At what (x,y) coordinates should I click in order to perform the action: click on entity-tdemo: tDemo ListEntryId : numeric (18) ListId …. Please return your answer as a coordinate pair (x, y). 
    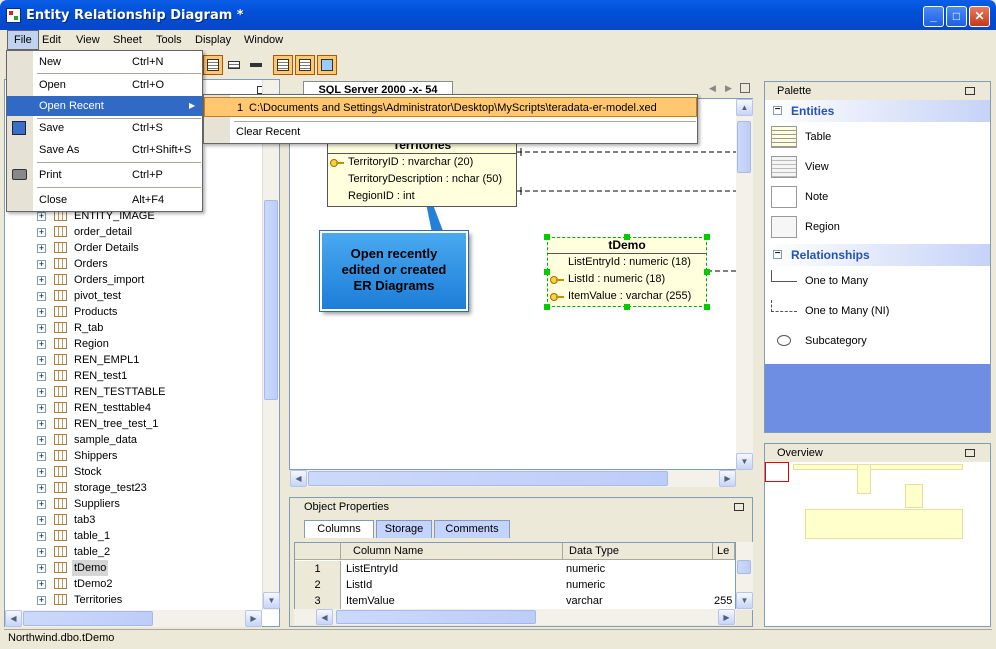
    Looking at the image, I should click on (627, 272).